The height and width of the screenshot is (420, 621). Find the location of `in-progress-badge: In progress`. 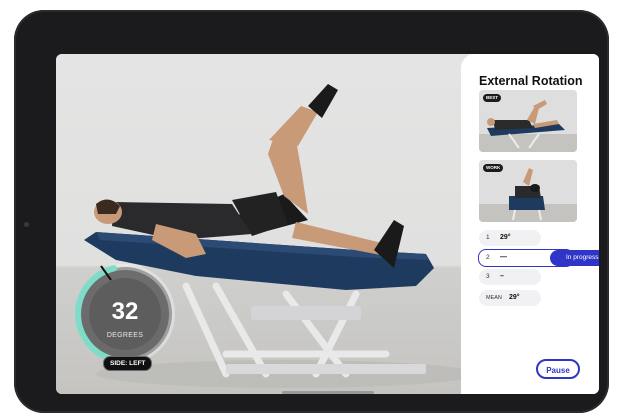

in-progress-badge: In progress is located at coordinates (574, 257).